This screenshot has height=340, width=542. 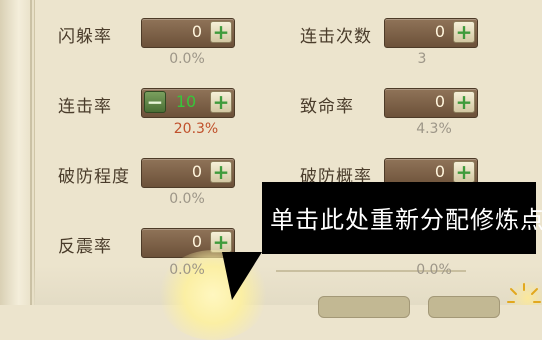 What do you see at coordinates (85, 37) in the screenshot?
I see `stat-label-dodge: 闪躲率` at bounding box center [85, 37].